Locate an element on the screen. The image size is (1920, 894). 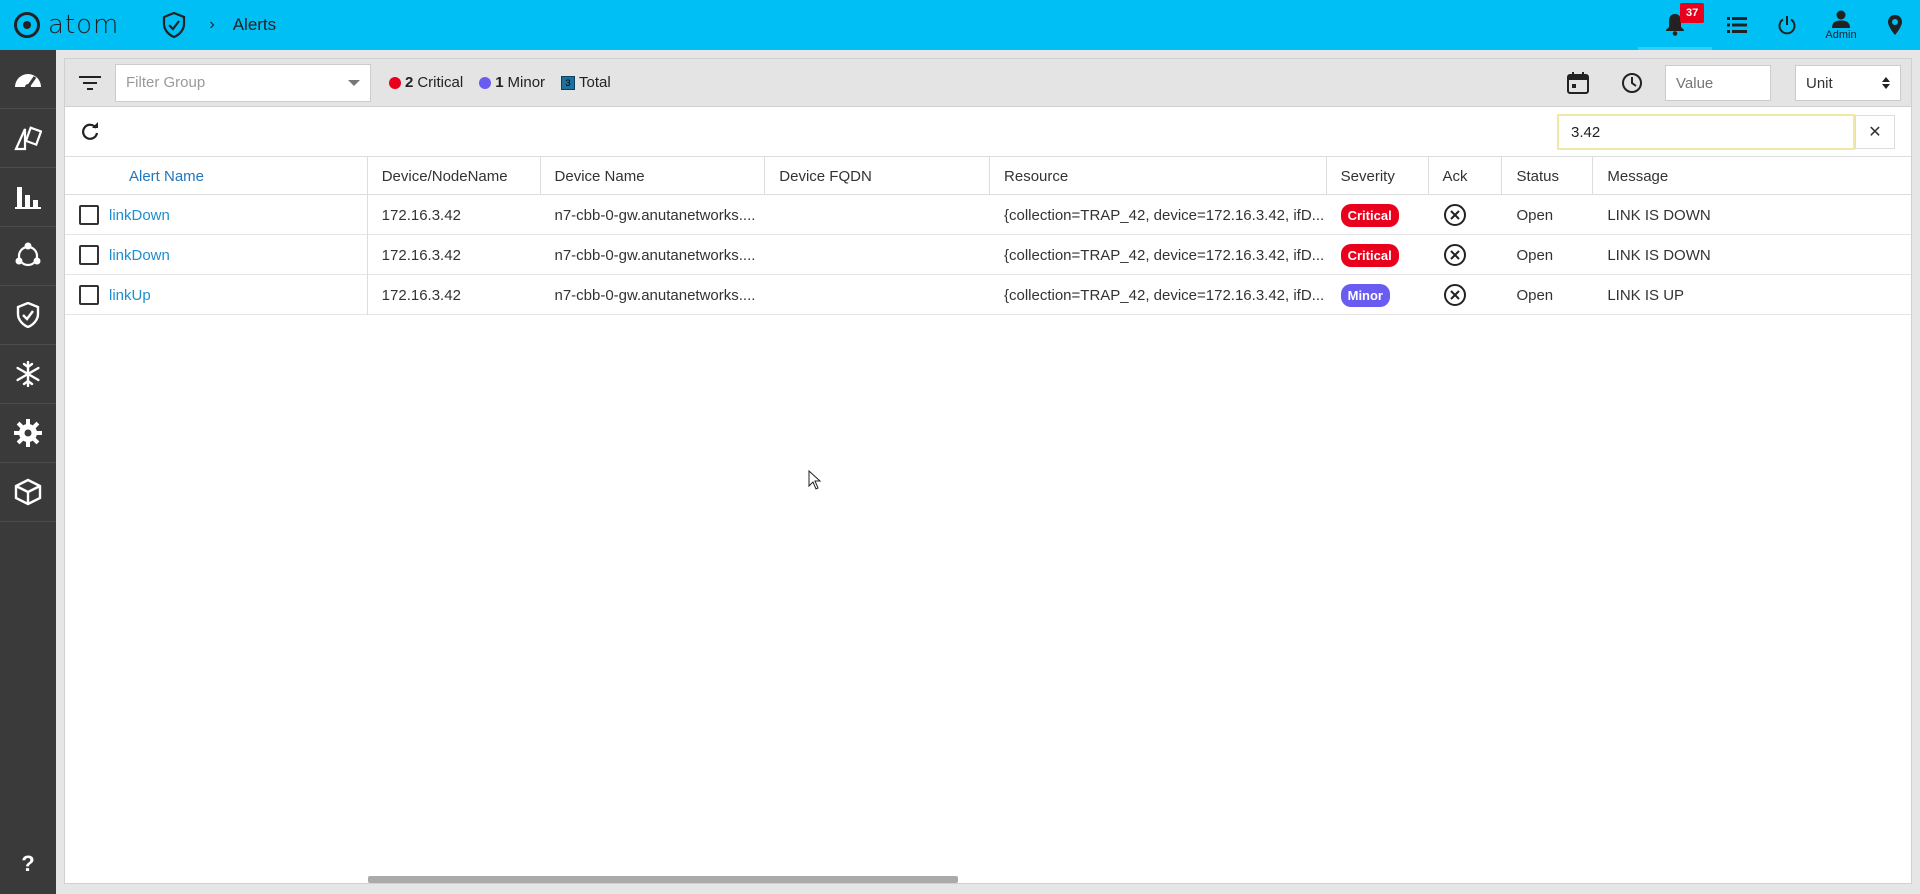
search-row: ✕ is located at coordinates (988, 132).